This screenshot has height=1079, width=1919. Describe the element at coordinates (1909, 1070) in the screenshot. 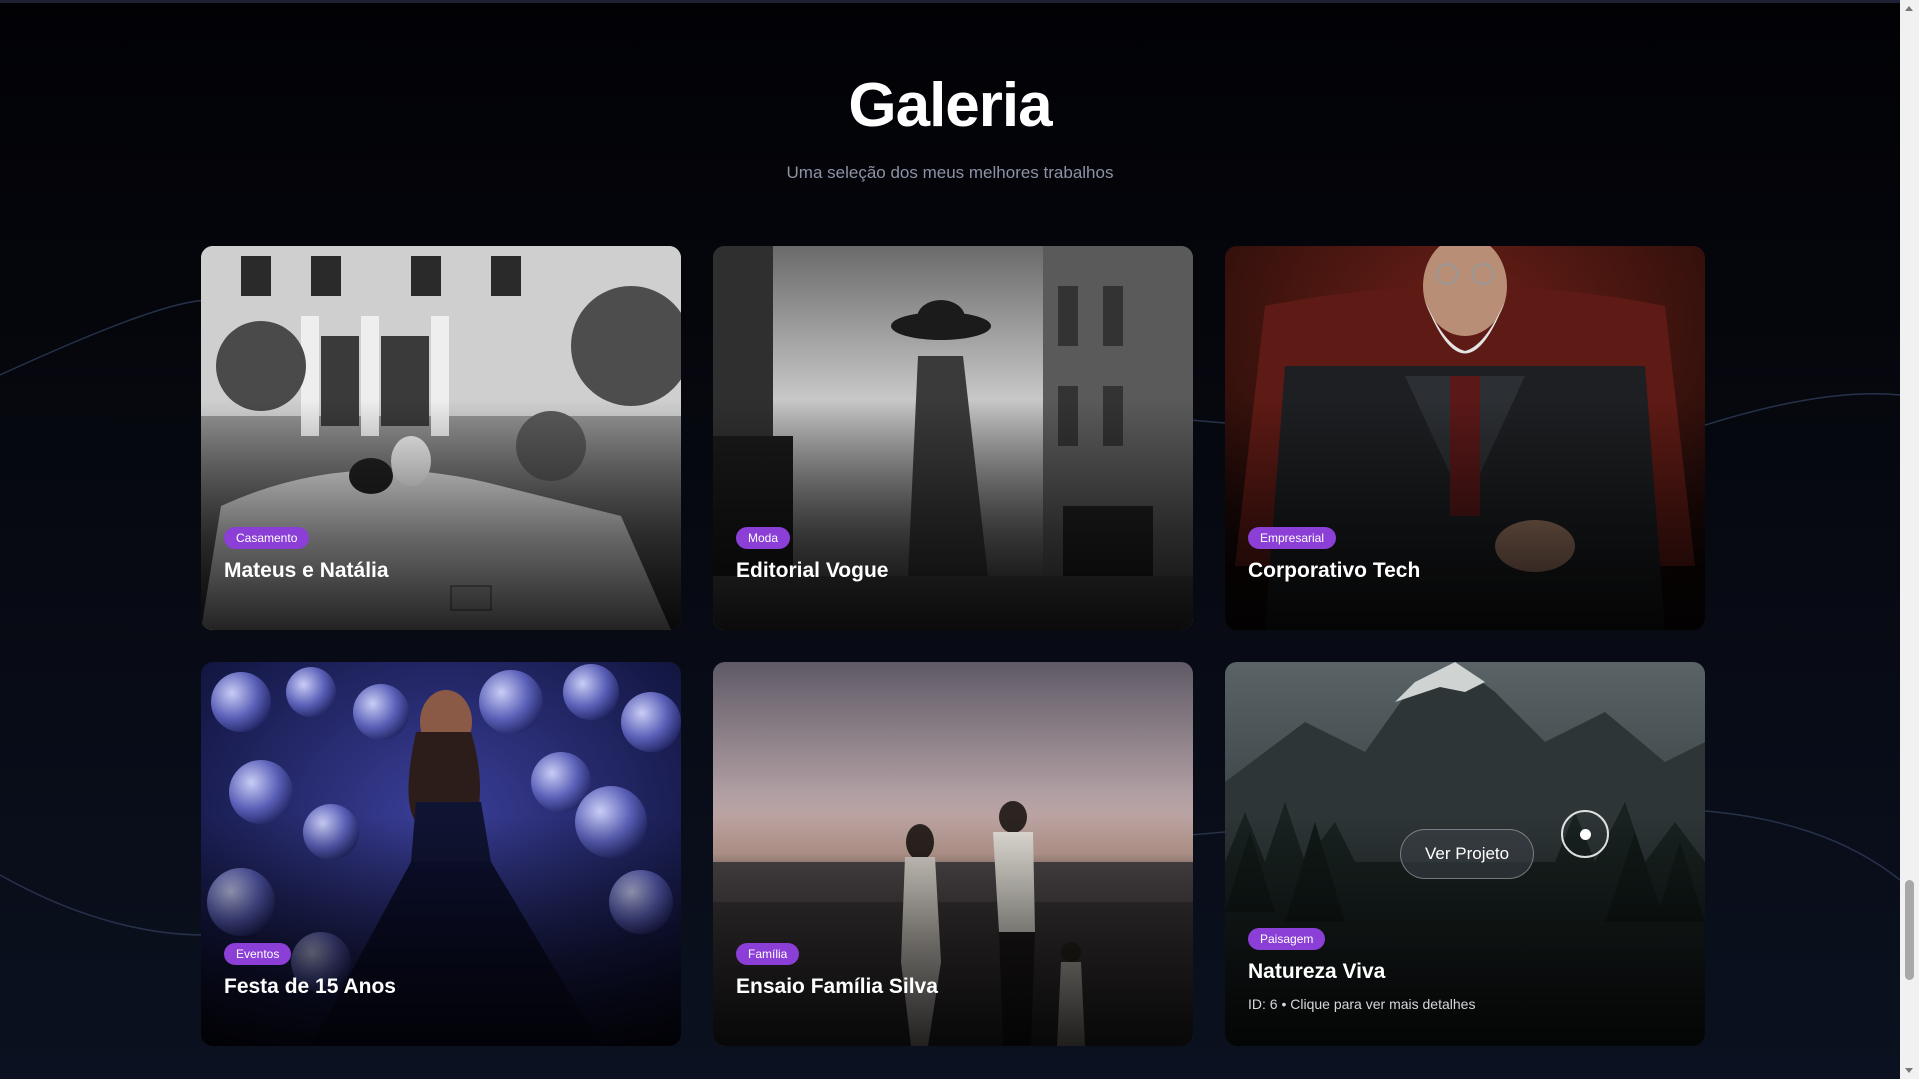

I see `scroll-down-icon` at that location.